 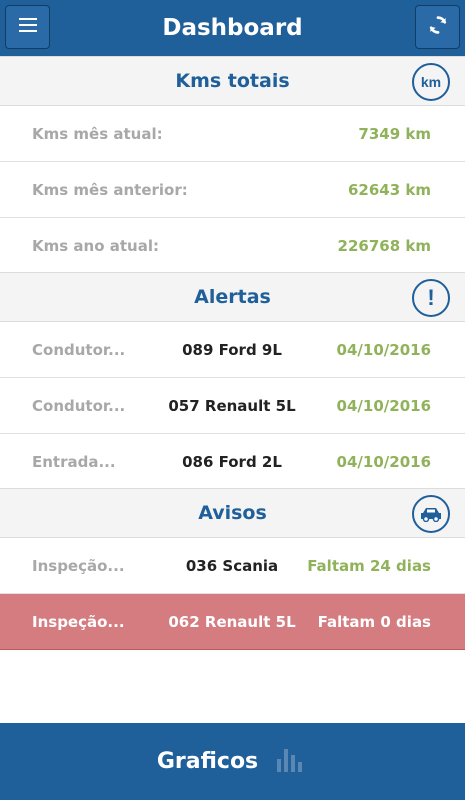 I want to click on warning-vehicle: 062 Renault 5L, so click(x=232, y=621).